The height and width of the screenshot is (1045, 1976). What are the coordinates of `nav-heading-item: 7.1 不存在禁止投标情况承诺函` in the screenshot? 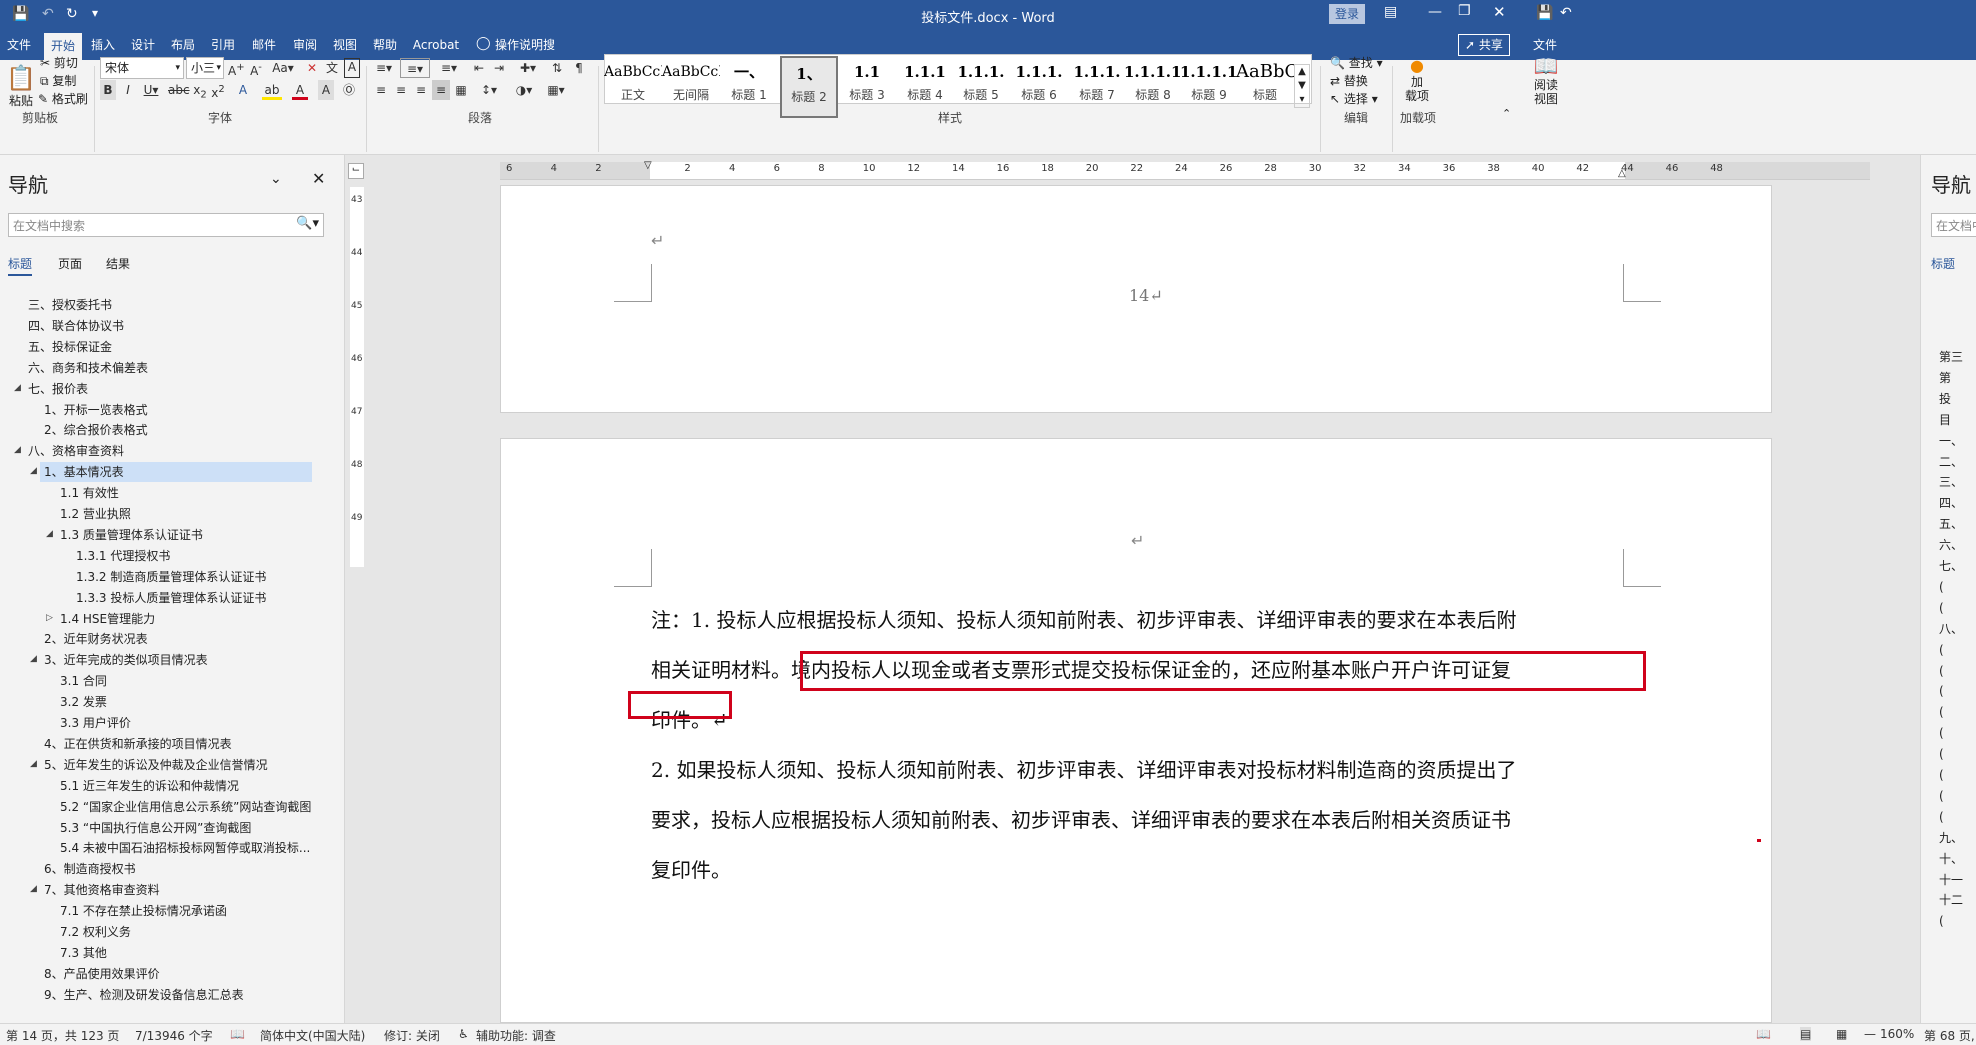 It's located at (143, 911).